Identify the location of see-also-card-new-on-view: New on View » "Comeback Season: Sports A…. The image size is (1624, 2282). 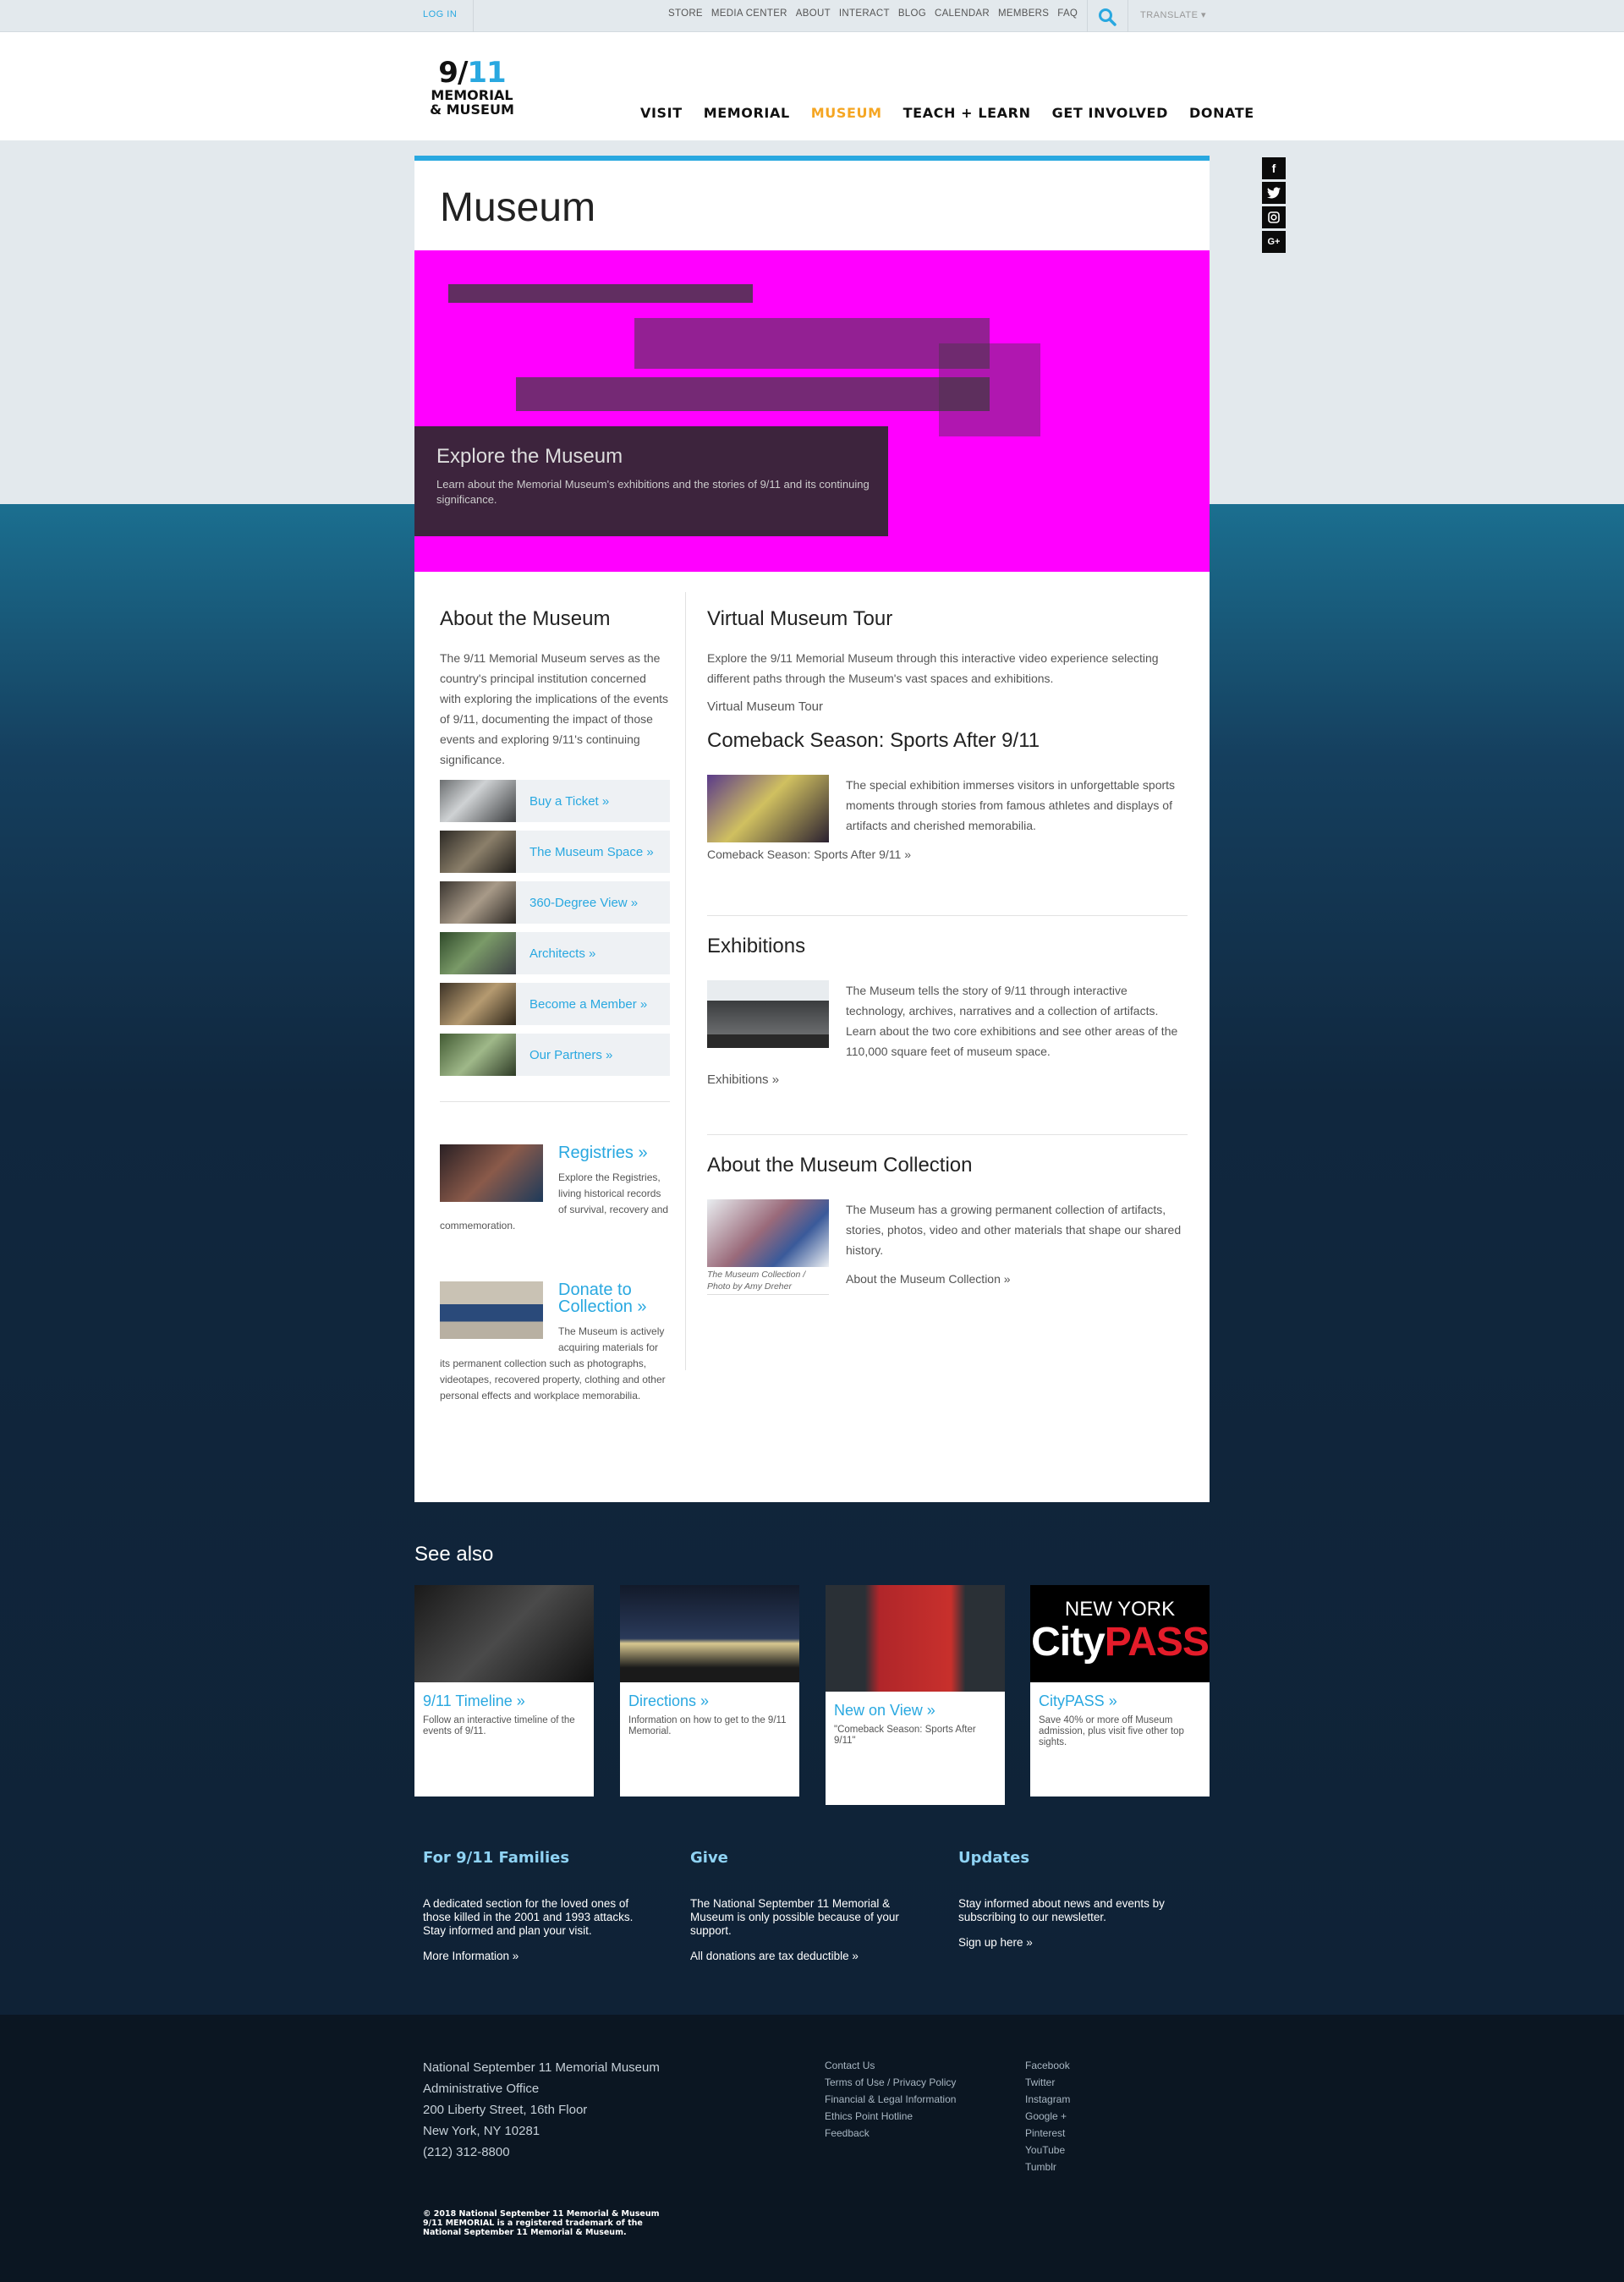
(915, 1695).